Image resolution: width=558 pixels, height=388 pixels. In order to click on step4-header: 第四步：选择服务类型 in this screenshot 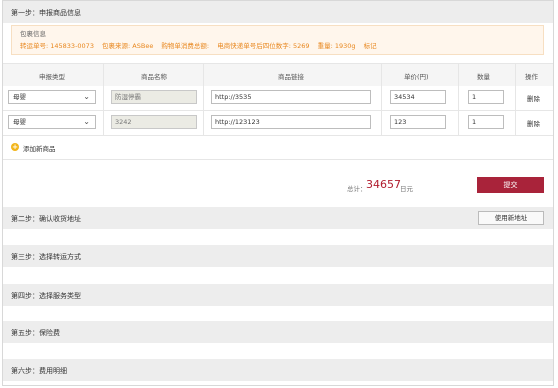, I will do `click(278, 295)`.